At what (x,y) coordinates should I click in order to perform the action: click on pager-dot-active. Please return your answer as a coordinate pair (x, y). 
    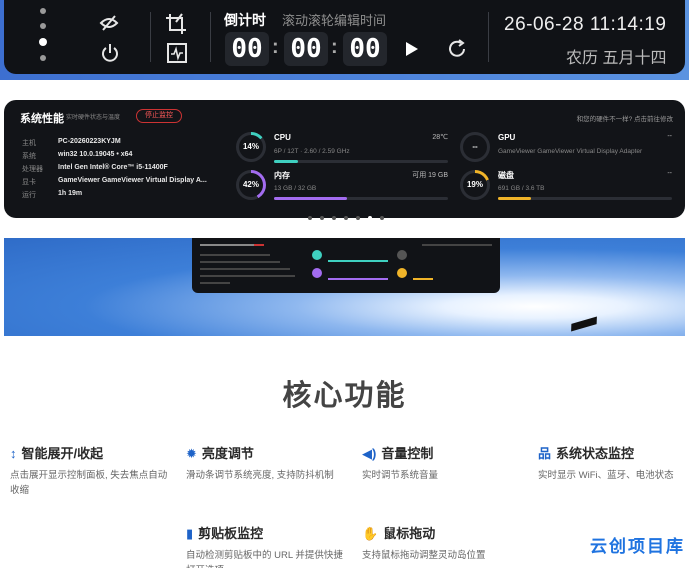
    Looking at the image, I should click on (370, 218).